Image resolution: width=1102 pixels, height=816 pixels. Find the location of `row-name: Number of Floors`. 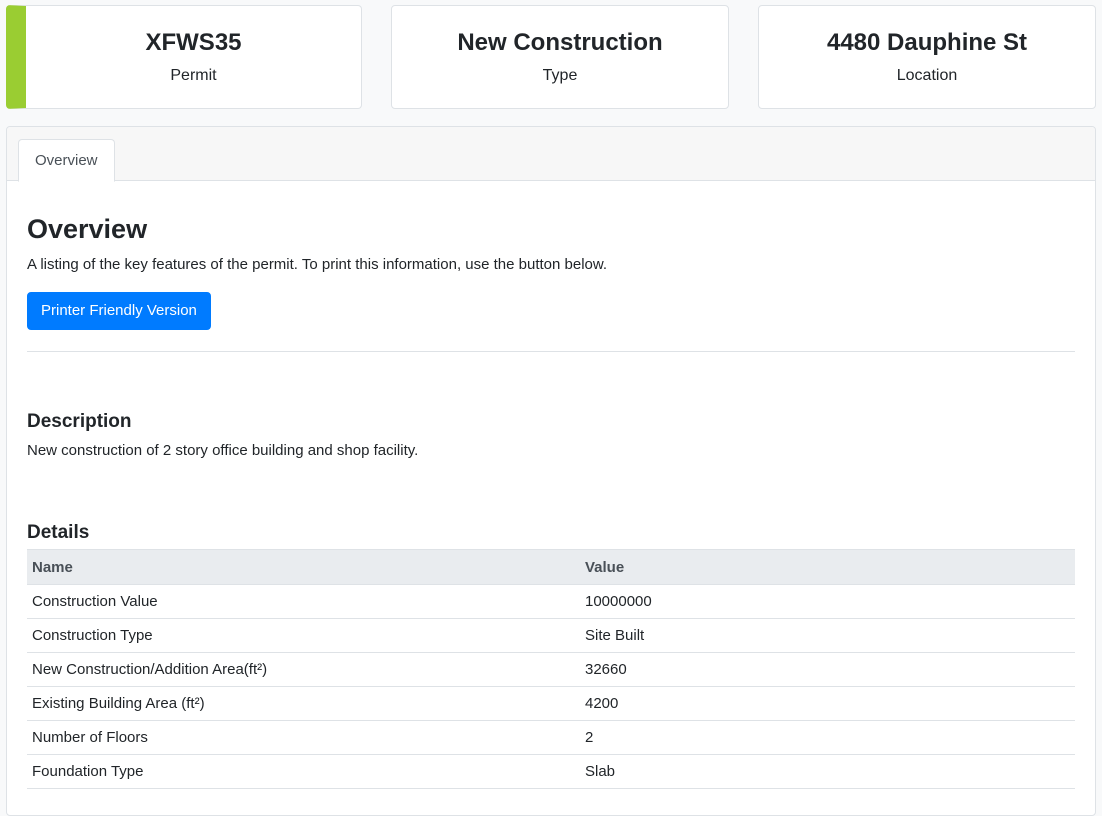

row-name: Number of Floors is located at coordinates (303, 737).